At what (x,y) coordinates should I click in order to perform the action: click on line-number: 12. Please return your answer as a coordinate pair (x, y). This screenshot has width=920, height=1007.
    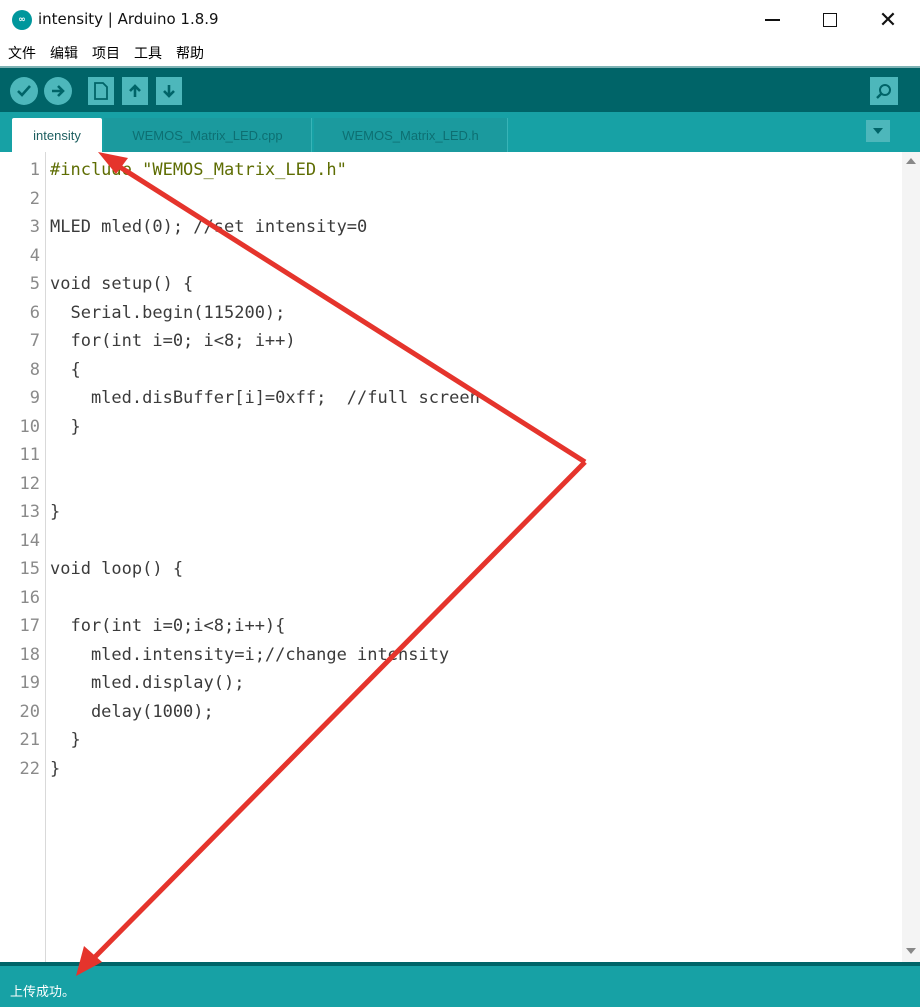
    Looking at the image, I should click on (20, 484).